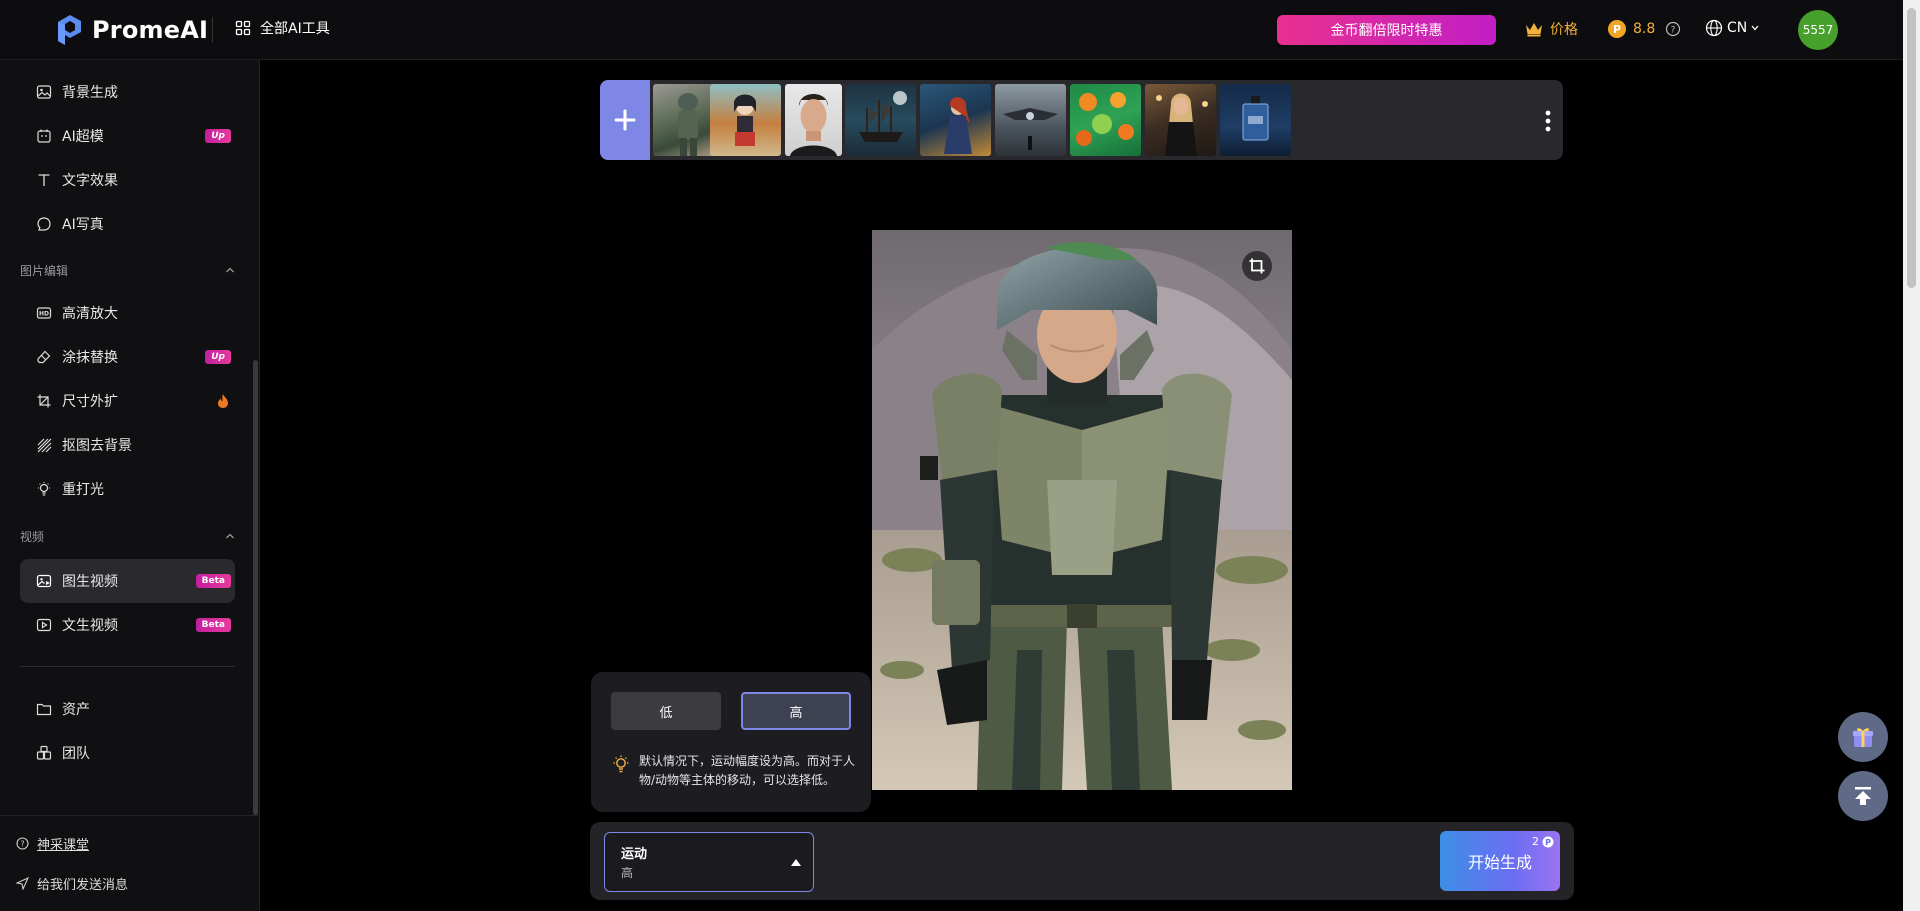 The height and width of the screenshot is (911, 1920). Describe the element at coordinates (1714, 28) in the screenshot. I see `globe-icon` at that location.